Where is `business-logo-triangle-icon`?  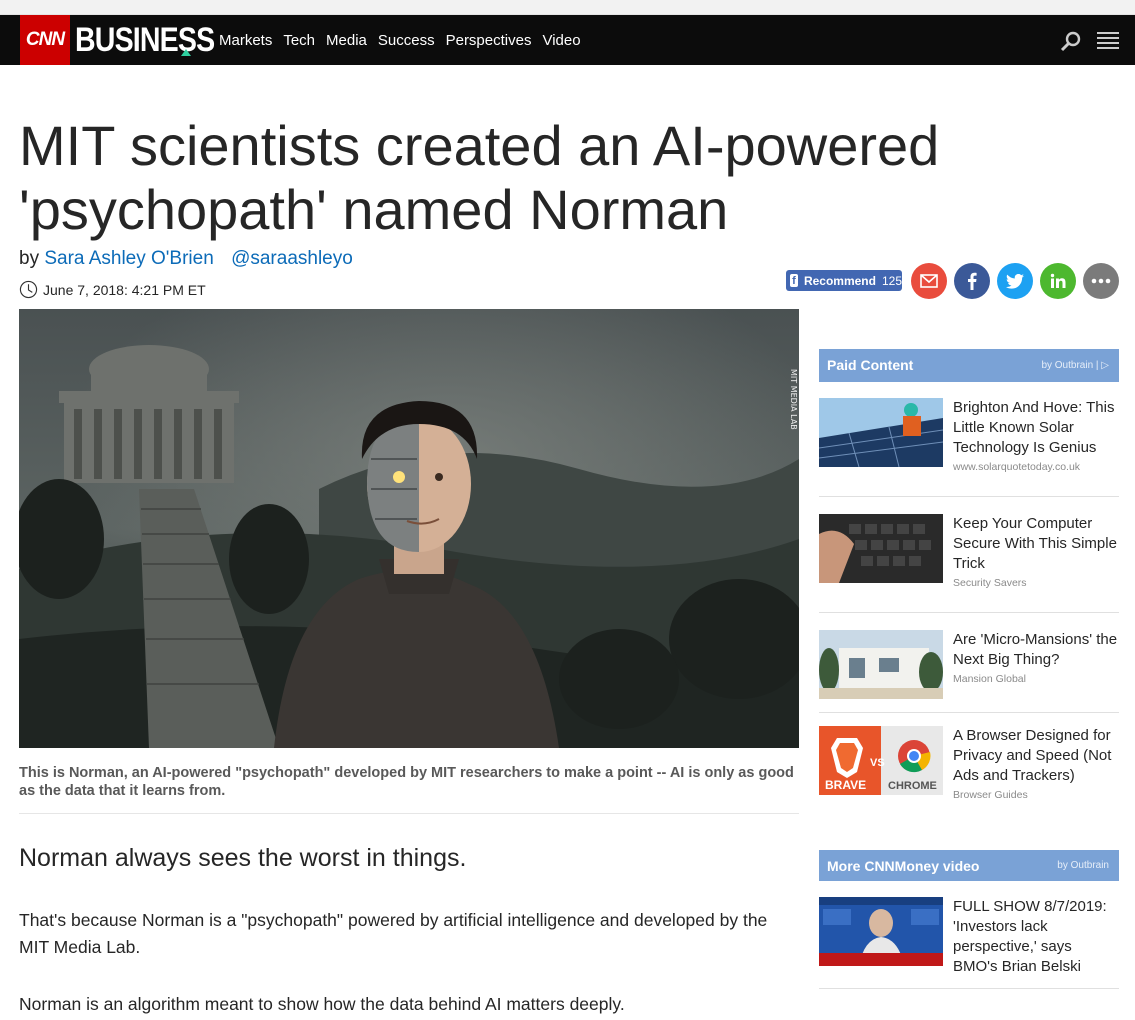 business-logo-triangle-icon is located at coordinates (186, 52).